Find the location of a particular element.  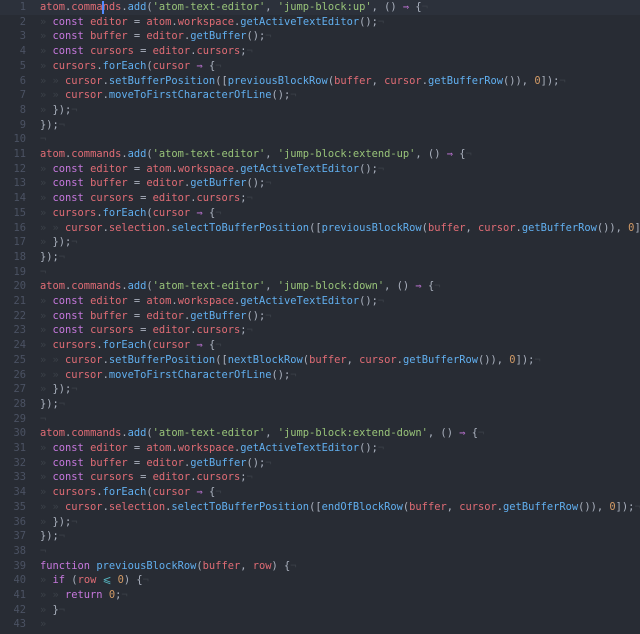

code-line: 13 » const buffer = editor.getBuffer();¬ is located at coordinates (320, 183).